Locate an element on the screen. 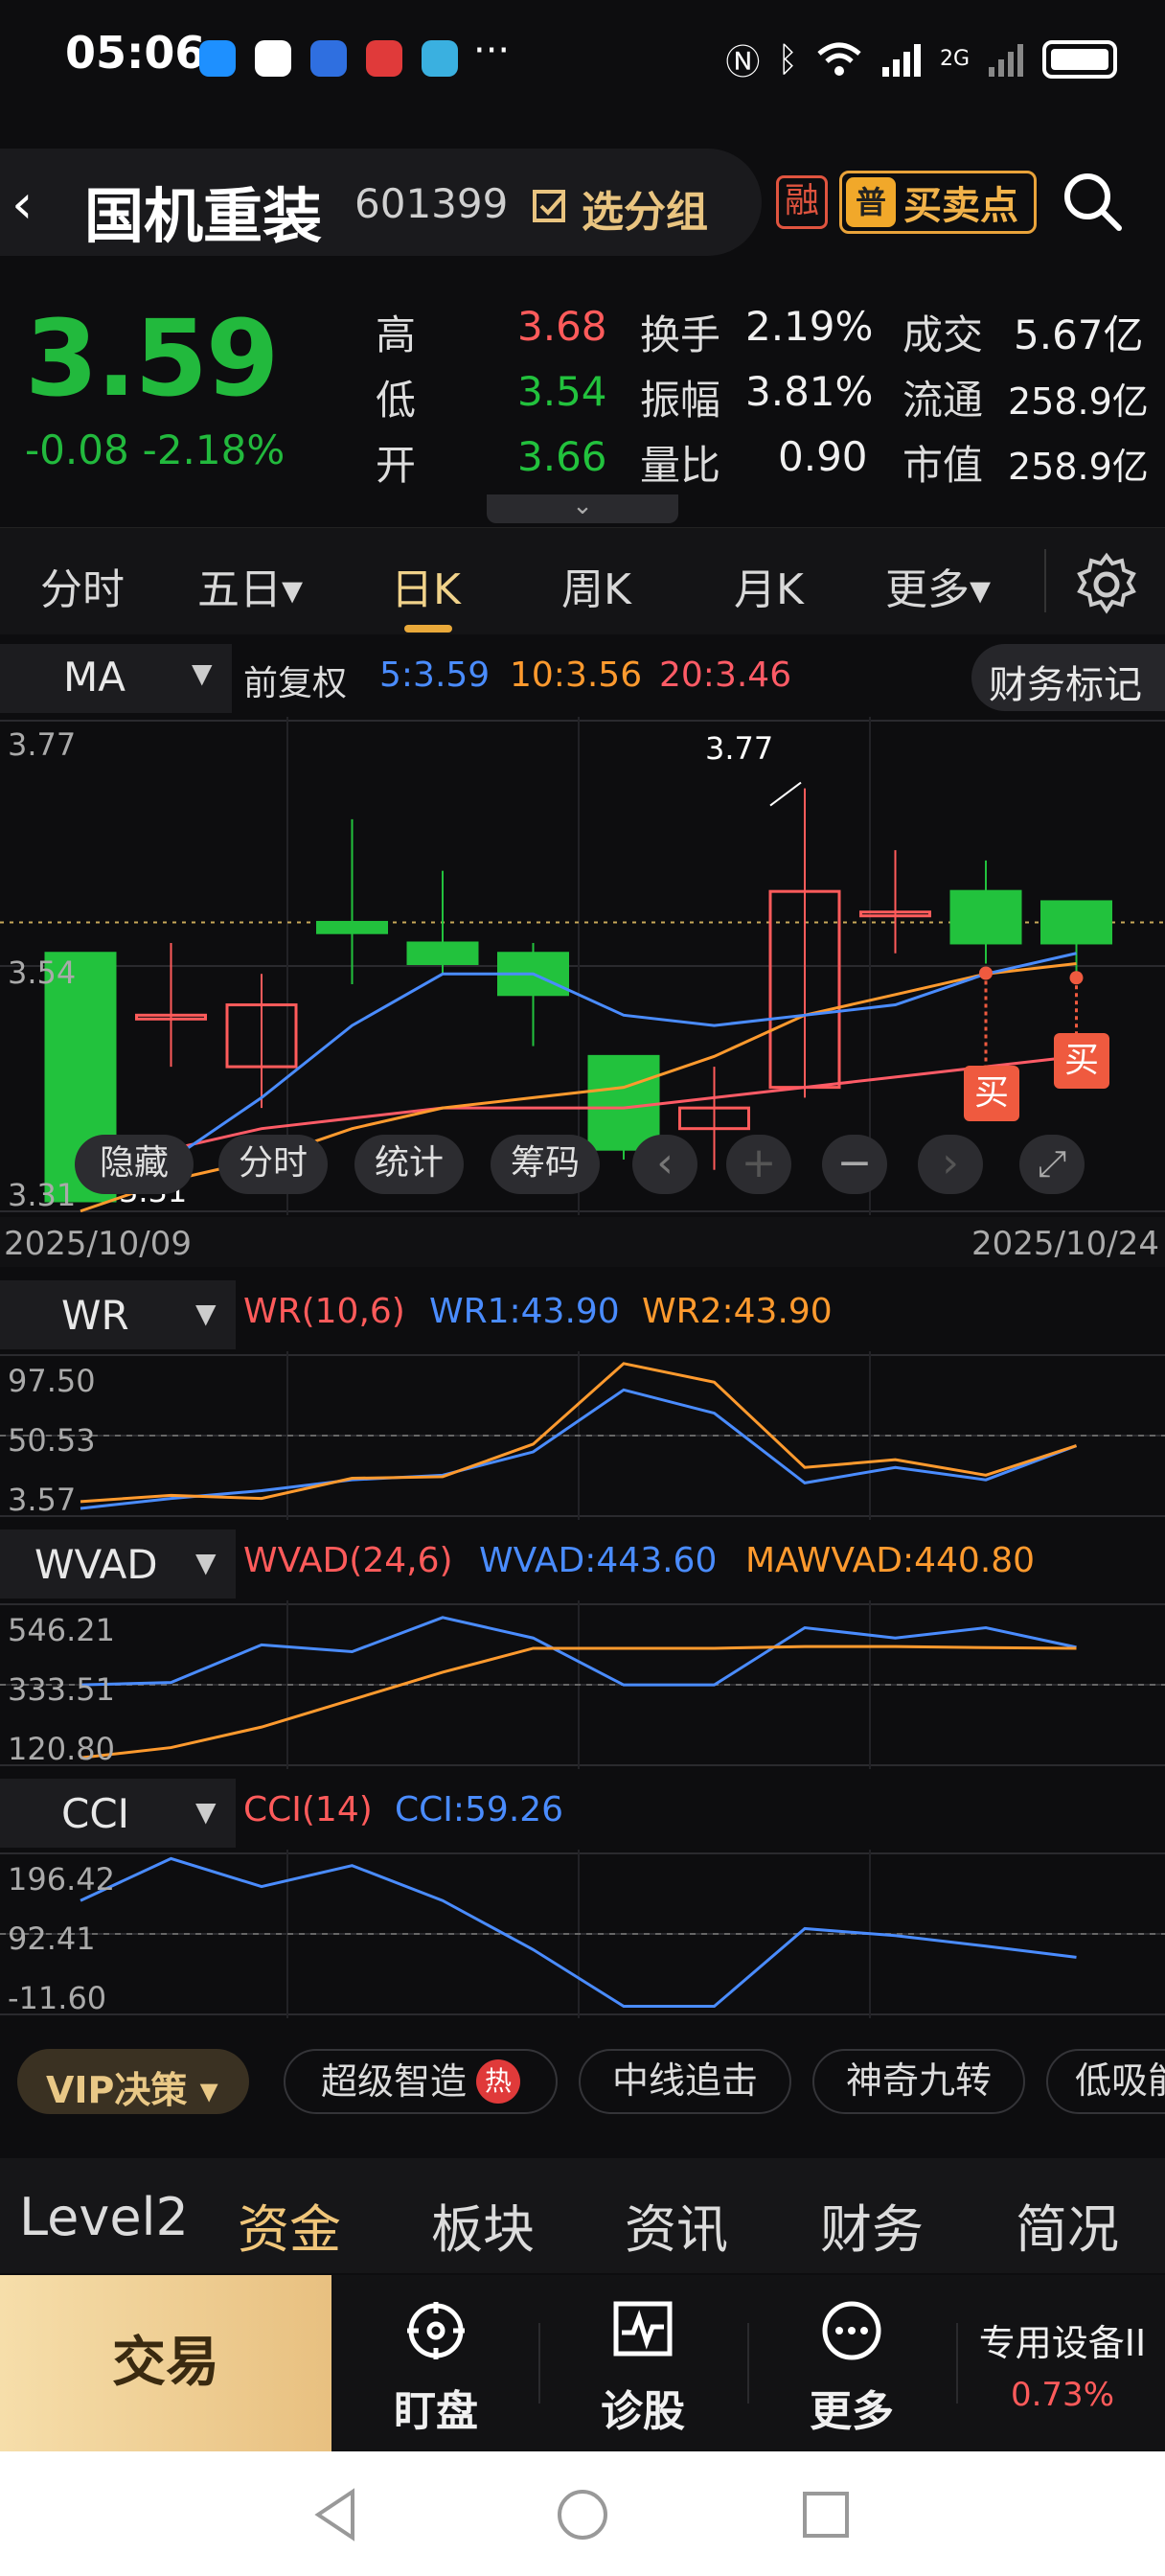 Image resolution: width=1165 pixels, height=2576 pixels. select-group-button: 选分组 is located at coordinates (620, 208).